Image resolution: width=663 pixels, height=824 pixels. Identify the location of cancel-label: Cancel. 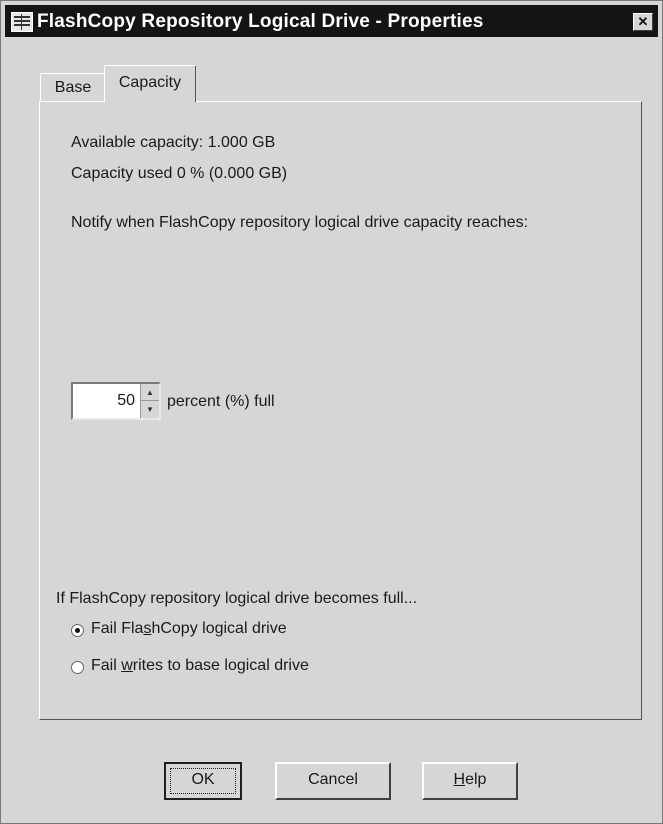
(333, 779).